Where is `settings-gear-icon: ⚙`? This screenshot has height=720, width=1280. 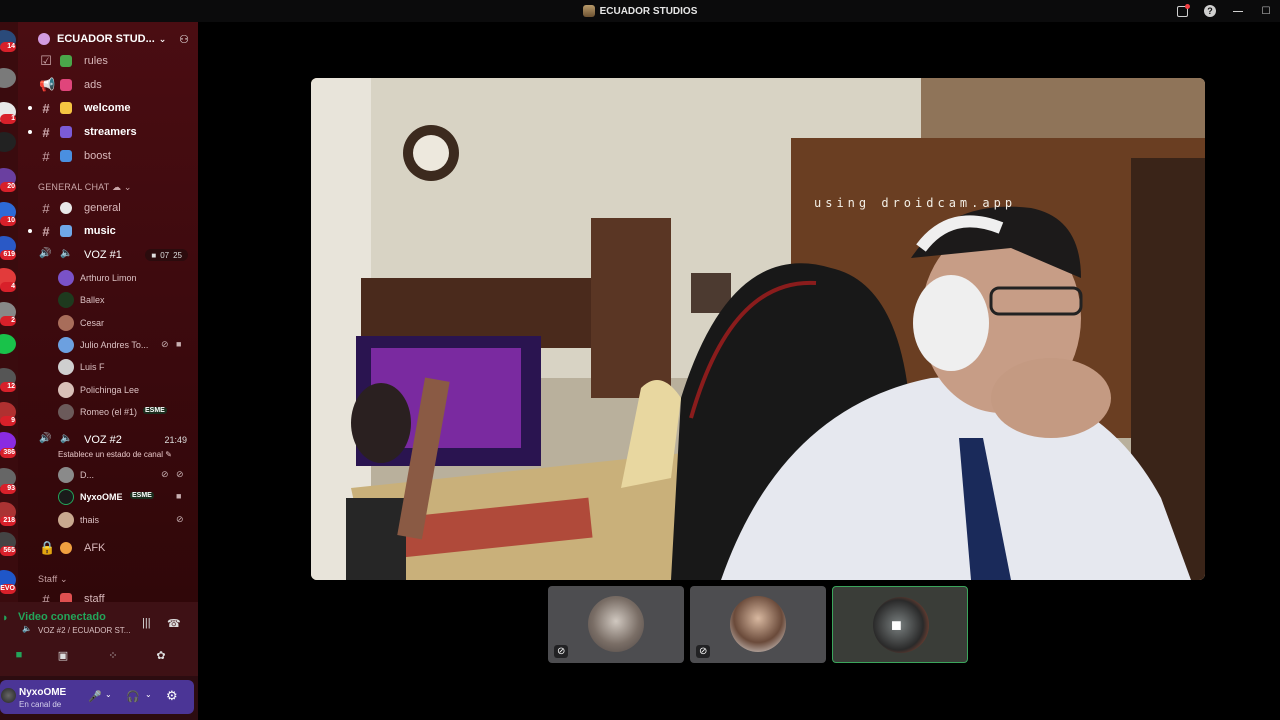
settings-gear-icon: ⚙ is located at coordinates (172, 696).